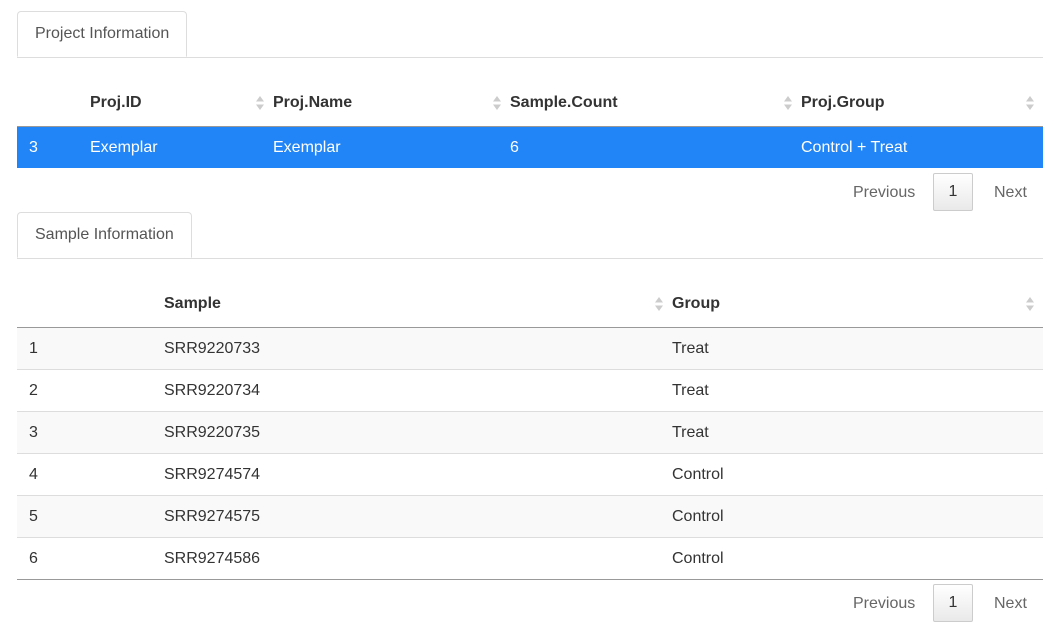 The height and width of the screenshot is (628, 1059). Describe the element at coordinates (90, 474) in the screenshot. I see `row-index: 4` at that location.